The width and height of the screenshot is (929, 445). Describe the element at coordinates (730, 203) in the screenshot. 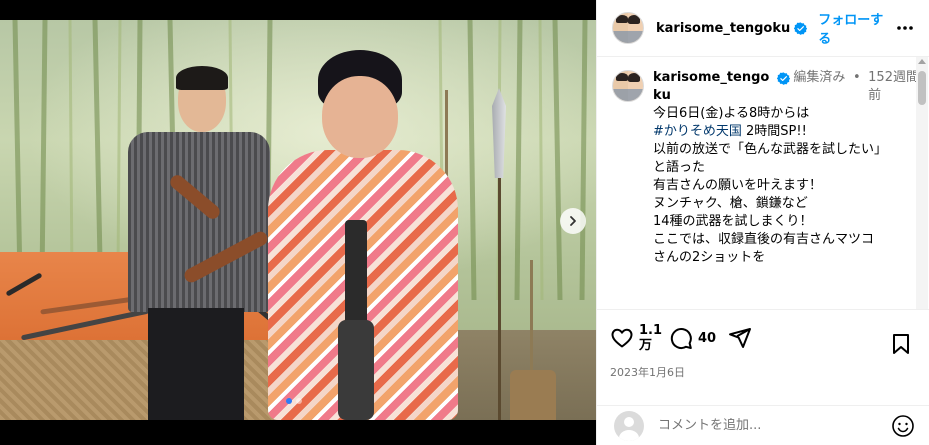

I see `caption-line: ヌンチャク、槍、鎖鎌など` at that location.